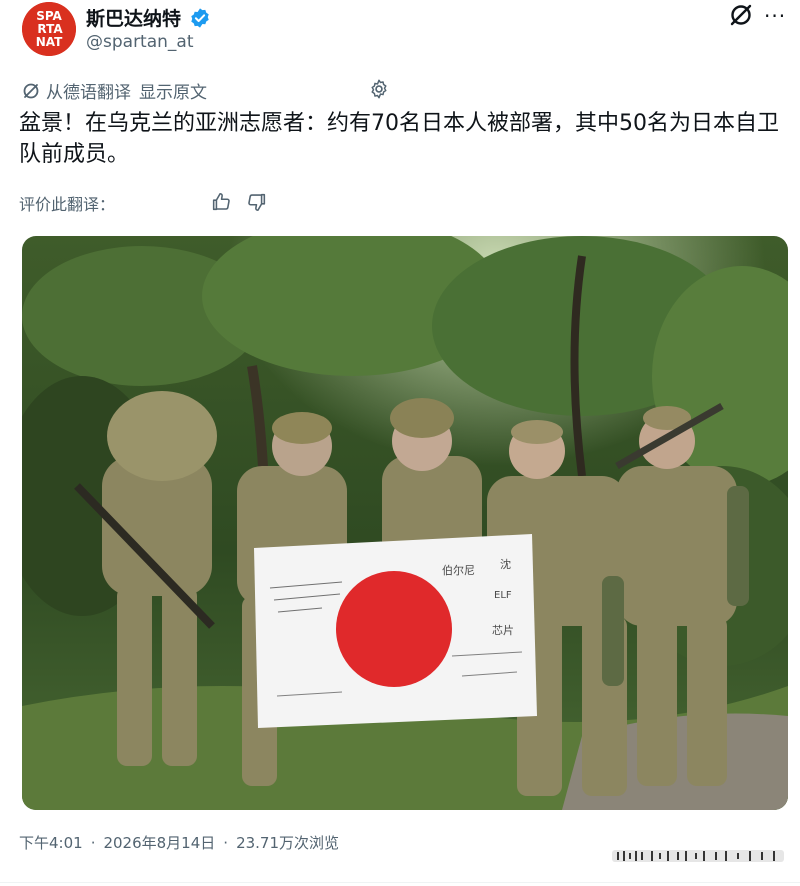 The width and height of the screenshot is (800, 886). What do you see at coordinates (777, 16) in the screenshot?
I see `more-icon: ···` at bounding box center [777, 16].